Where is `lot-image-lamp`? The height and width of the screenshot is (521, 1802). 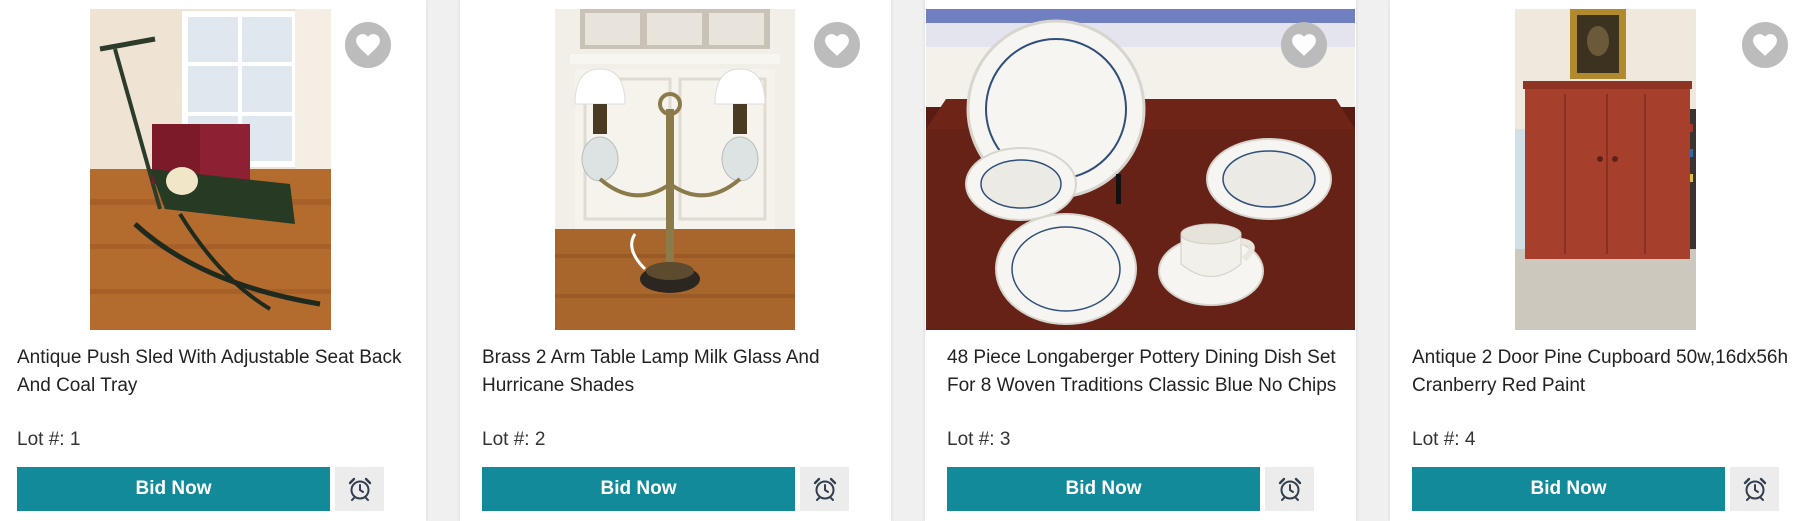 lot-image-lamp is located at coordinates (675, 169).